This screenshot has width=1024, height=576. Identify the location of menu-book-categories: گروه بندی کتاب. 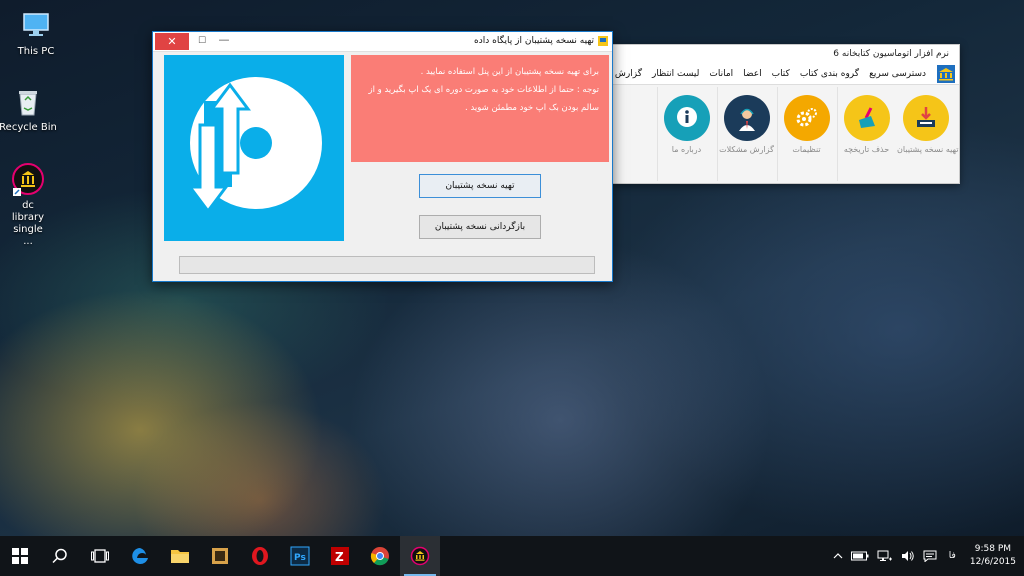
(829, 74).